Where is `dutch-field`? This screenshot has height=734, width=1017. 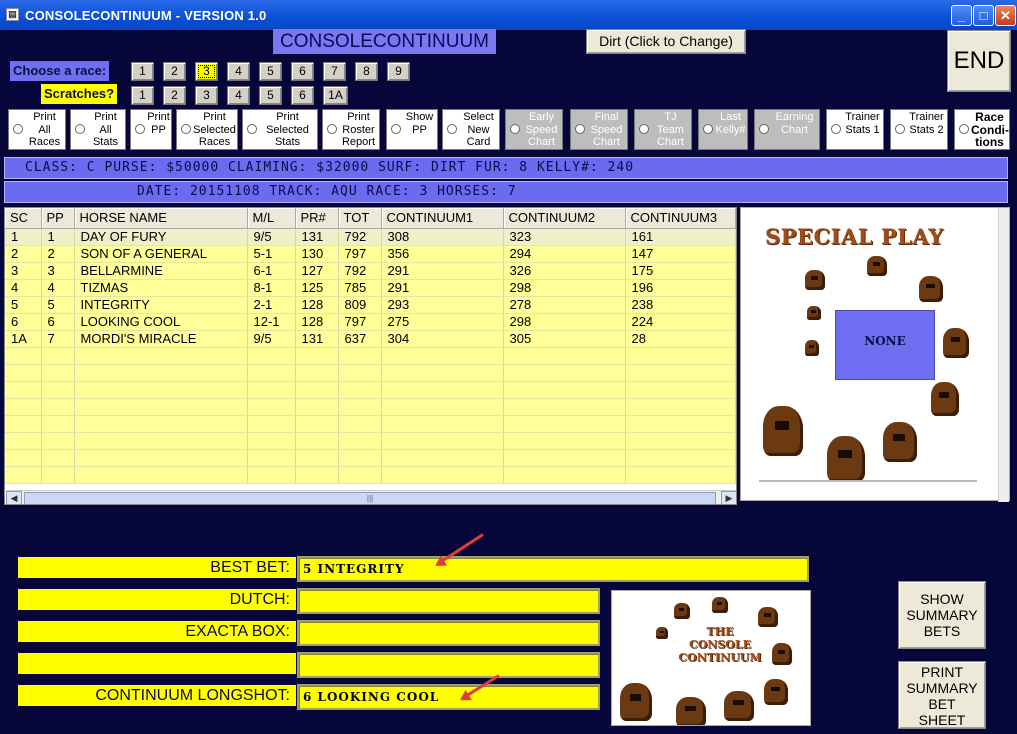 dutch-field is located at coordinates (448, 601).